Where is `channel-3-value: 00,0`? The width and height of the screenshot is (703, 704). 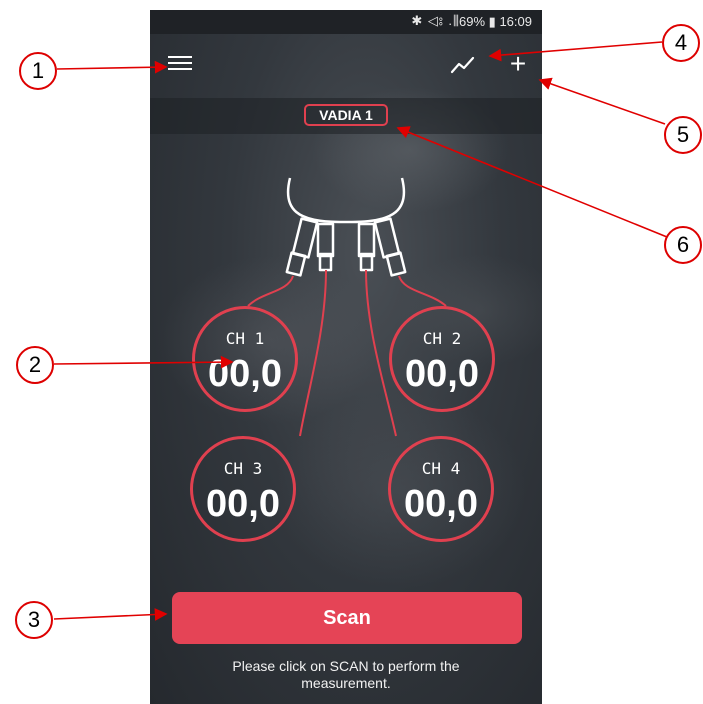 channel-3-value: 00,0 is located at coordinates (243, 504).